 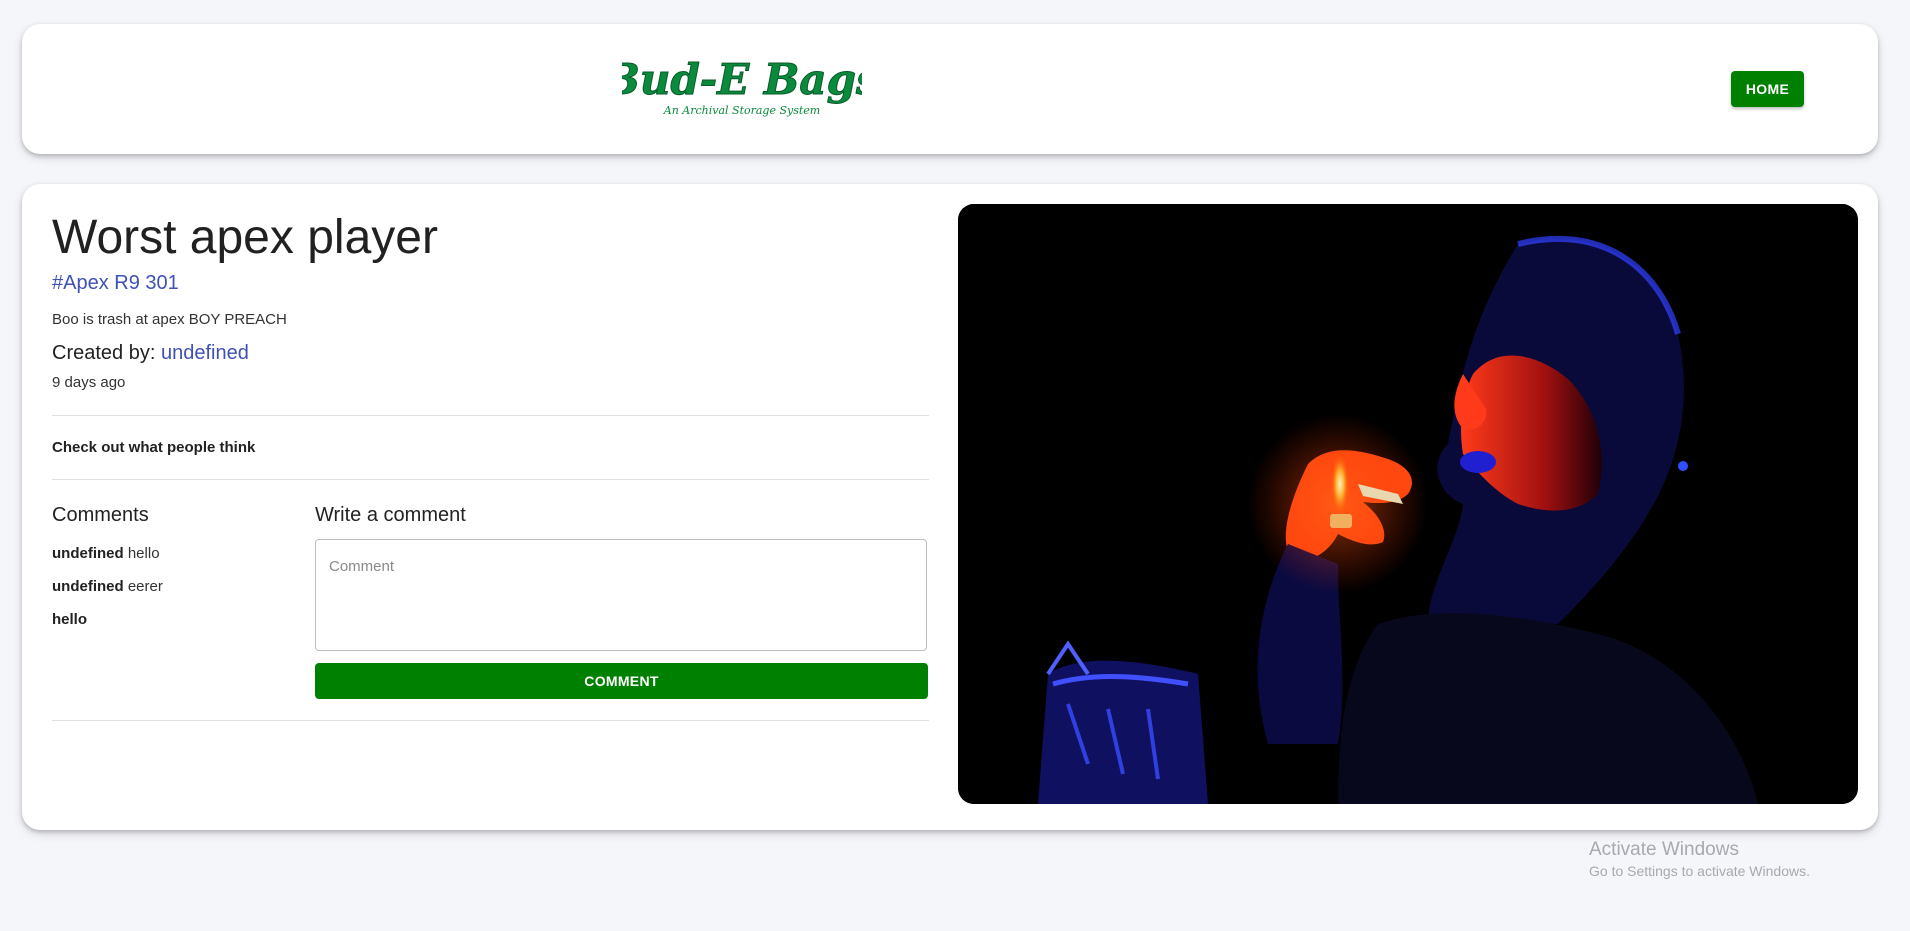 I want to click on brand-logo: Bud-E Bags An Archival Storage System, so click(x=742, y=89).